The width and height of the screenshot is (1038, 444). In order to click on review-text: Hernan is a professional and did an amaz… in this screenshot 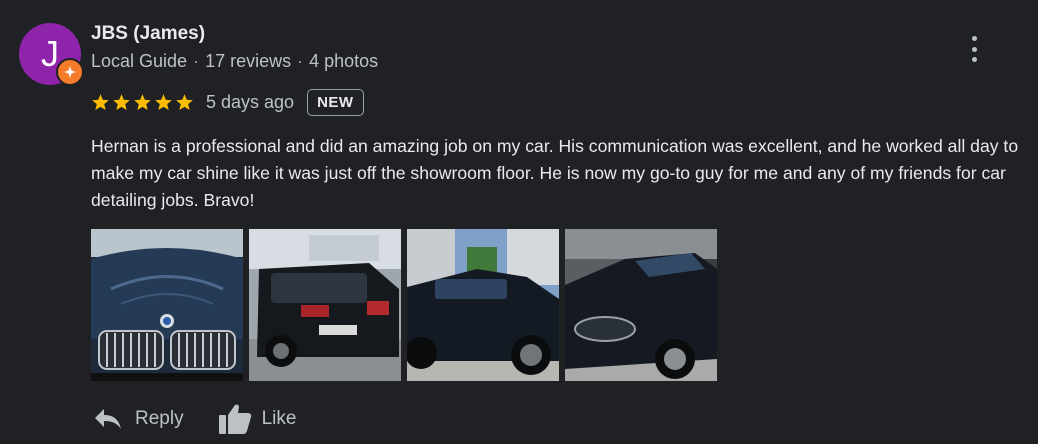, I will do `click(555, 173)`.